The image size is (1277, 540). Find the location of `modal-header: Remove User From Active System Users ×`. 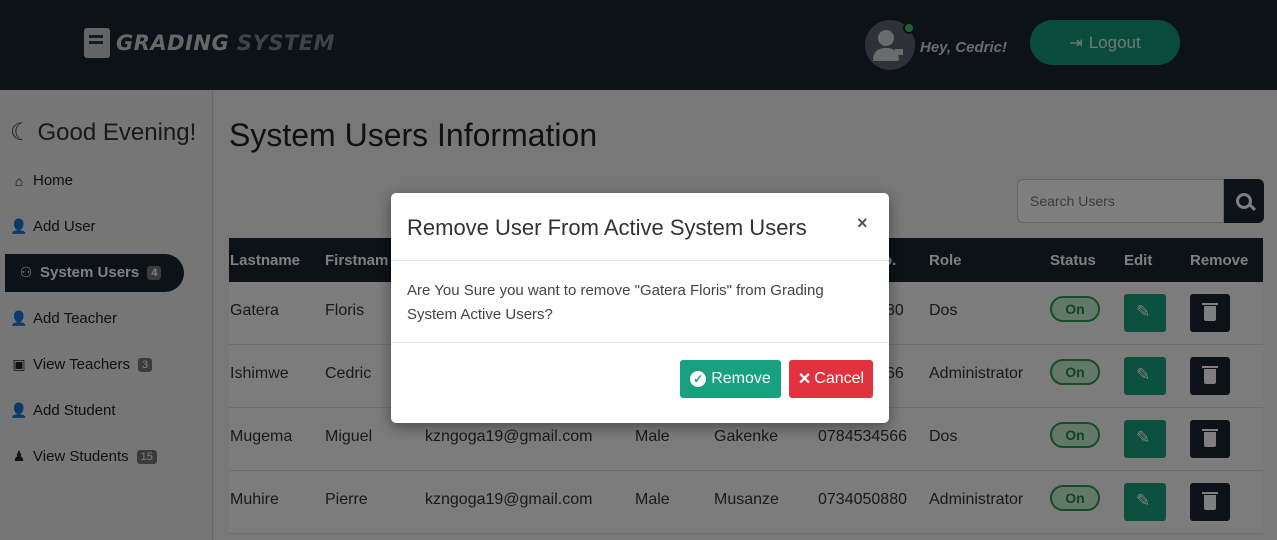

modal-header: Remove User From Active System Users × is located at coordinates (640, 227).